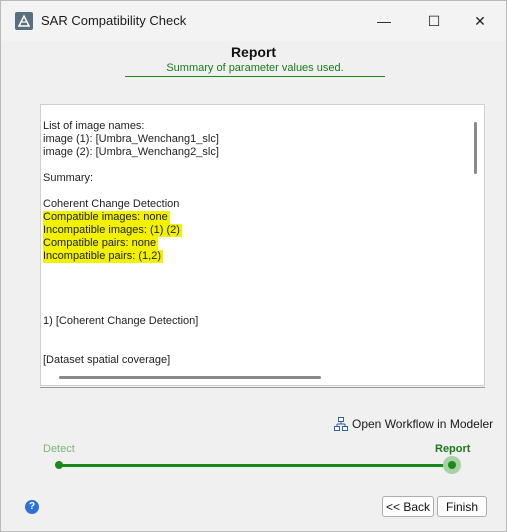 The height and width of the screenshot is (532, 507). What do you see at coordinates (384, 21) in the screenshot?
I see `minimize-button: —` at bounding box center [384, 21].